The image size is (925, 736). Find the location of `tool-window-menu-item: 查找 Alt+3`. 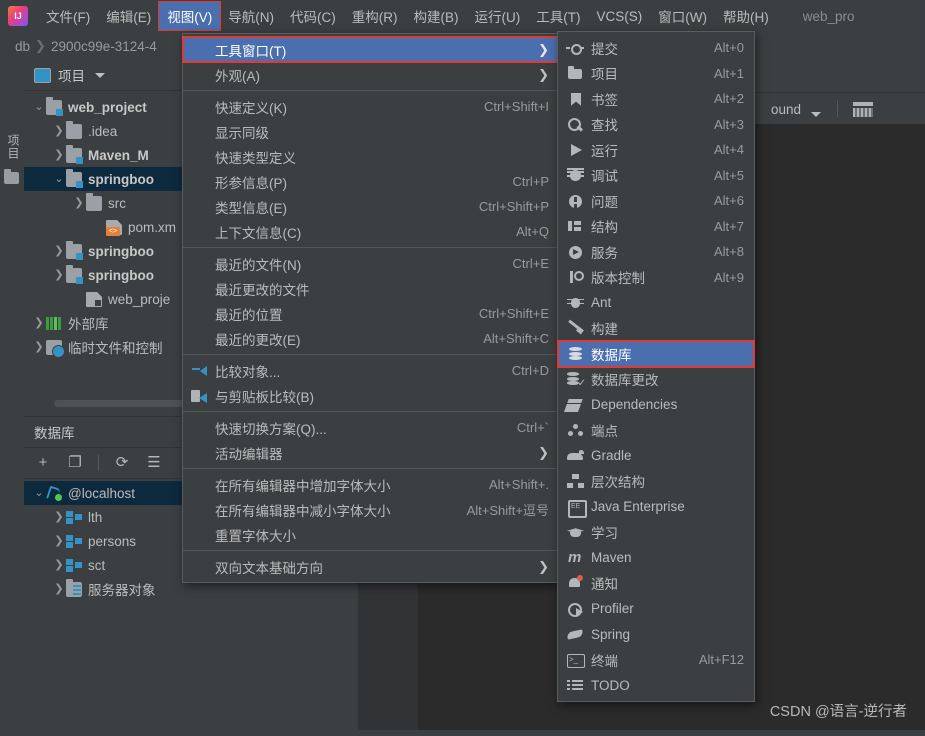

tool-window-menu-item: 查找 Alt+3 is located at coordinates (656, 125).